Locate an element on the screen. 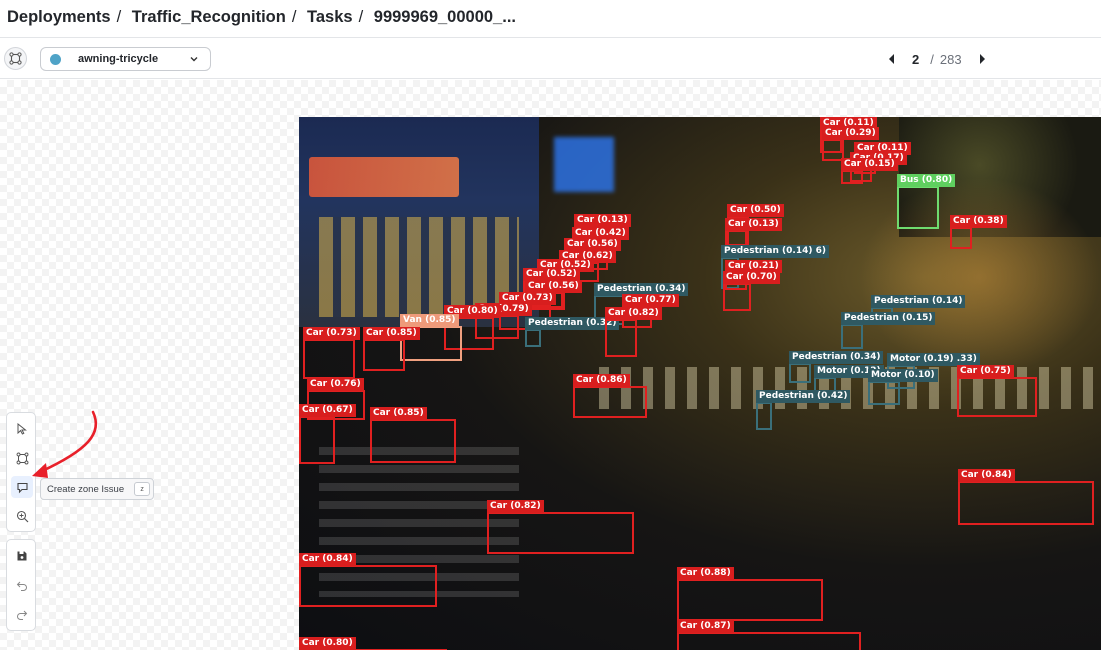 The width and height of the screenshot is (1101, 650). undo-icon is located at coordinates (21, 586).